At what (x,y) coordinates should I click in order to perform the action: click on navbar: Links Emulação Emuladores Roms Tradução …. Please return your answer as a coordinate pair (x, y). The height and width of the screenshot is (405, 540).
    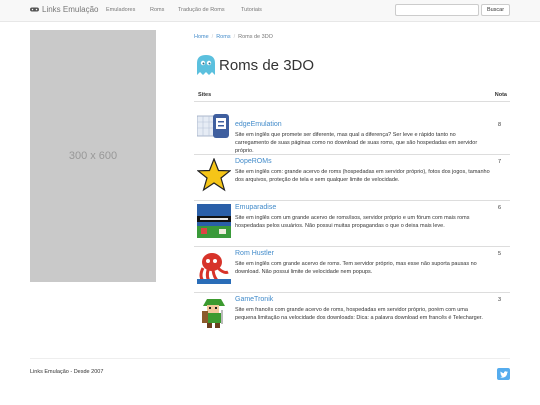
    Looking at the image, I should click on (270, 11).